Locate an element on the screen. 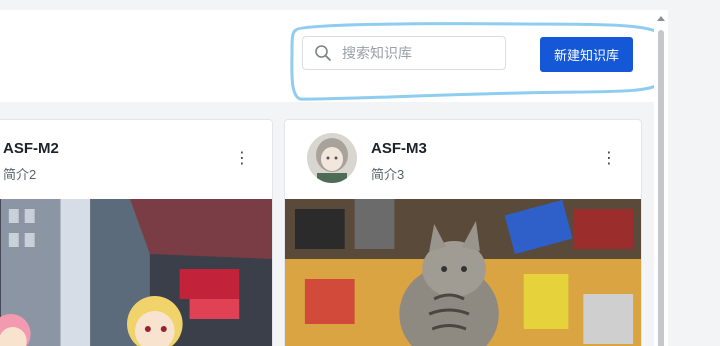 This screenshot has height=346, width=720. search-icon is located at coordinates (323, 53).